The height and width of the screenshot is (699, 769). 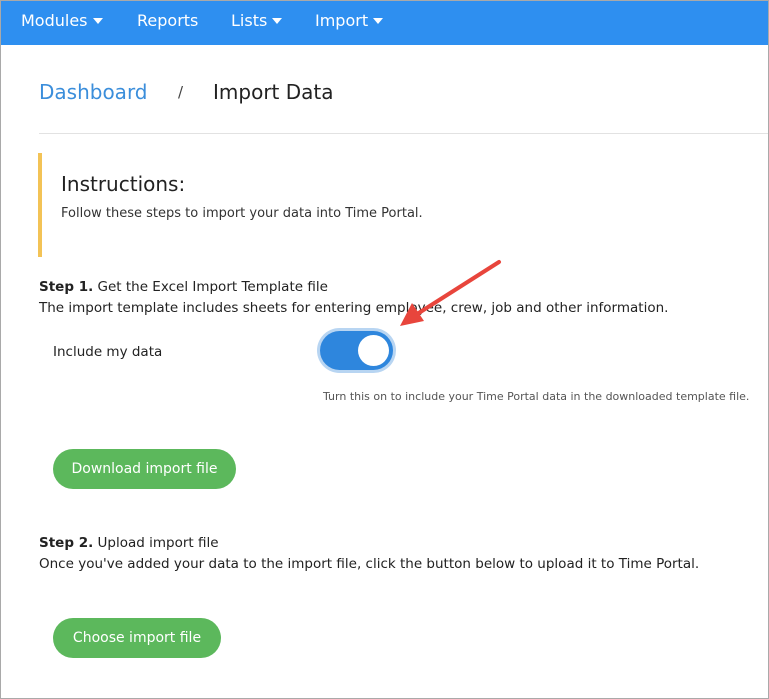 What do you see at coordinates (342, 20) in the screenshot?
I see `nav-import-label: Import` at bounding box center [342, 20].